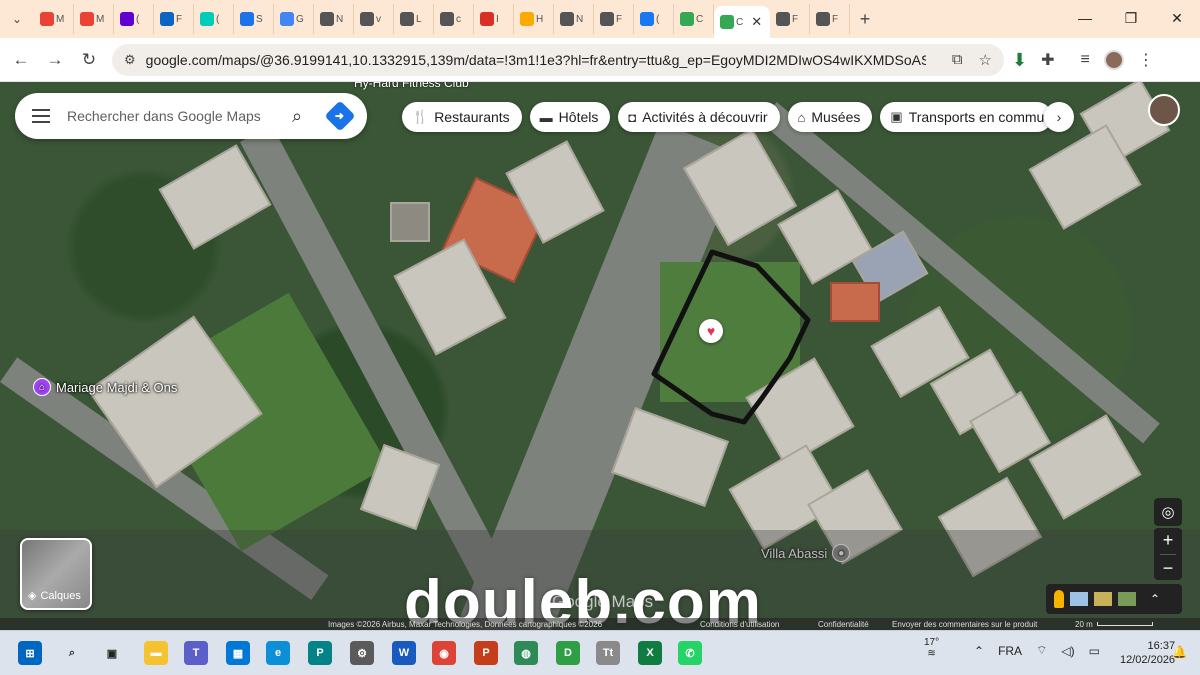 This screenshot has width=1200, height=675. Describe the element at coordinates (574, 19) in the screenshot. I see `tab-b-13: N` at that location.